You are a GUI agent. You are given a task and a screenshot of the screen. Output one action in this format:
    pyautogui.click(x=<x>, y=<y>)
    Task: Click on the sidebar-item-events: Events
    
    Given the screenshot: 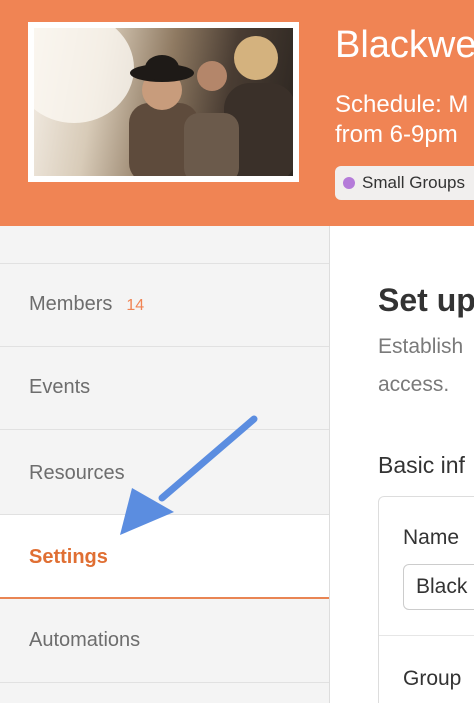 What is the action you would take?
    pyautogui.click(x=164, y=387)
    